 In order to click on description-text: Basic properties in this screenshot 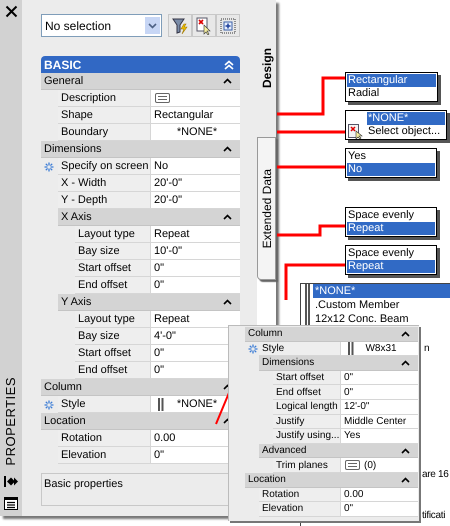, I will do `click(83, 484)`.